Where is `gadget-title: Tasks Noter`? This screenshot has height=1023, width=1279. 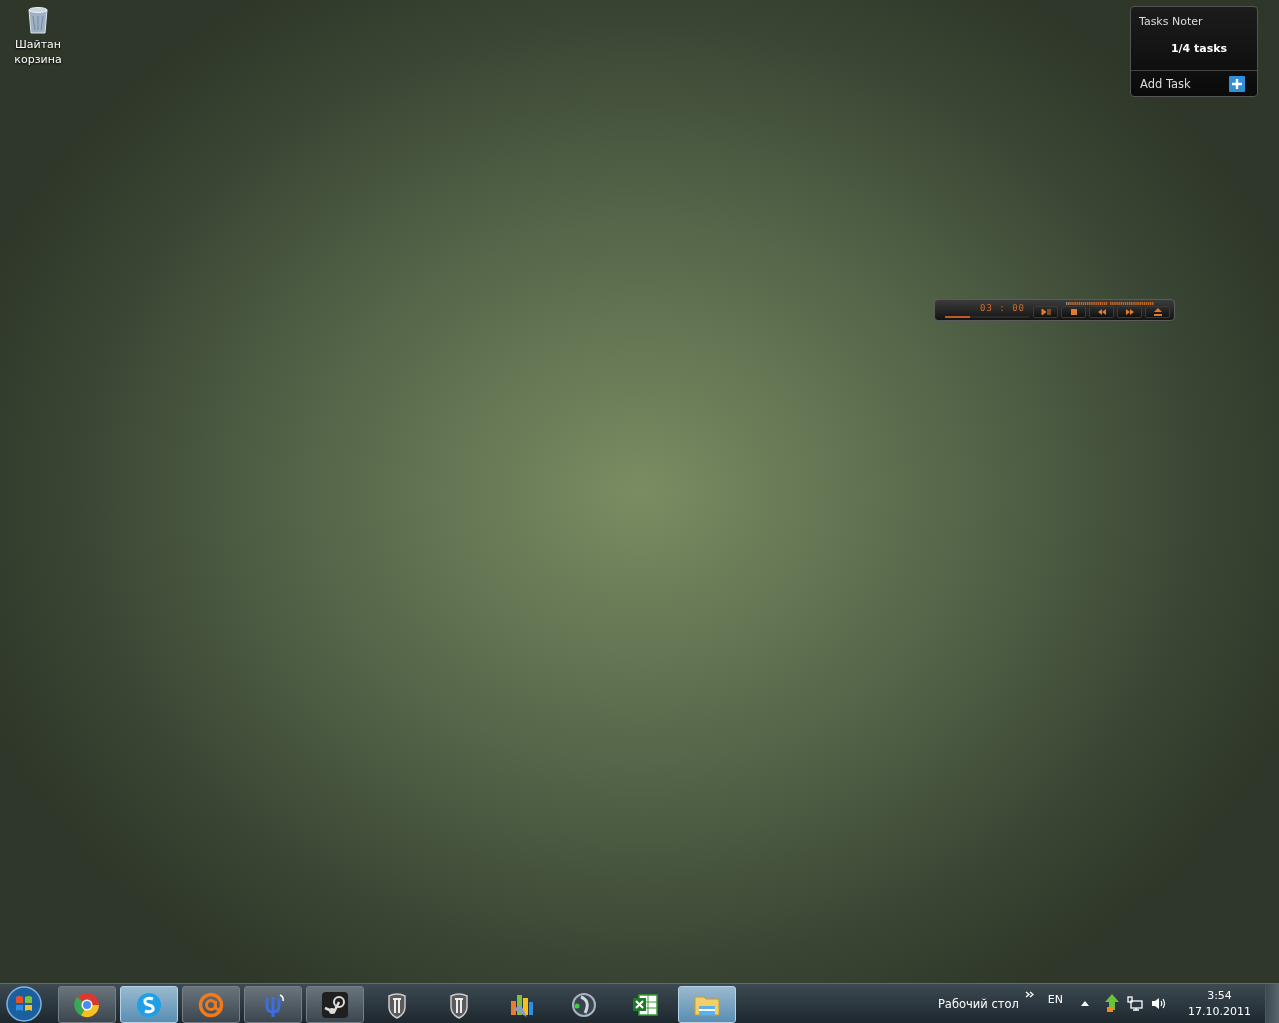 gadget-title: Tasks Noter is located at coordinates (1171, 21).